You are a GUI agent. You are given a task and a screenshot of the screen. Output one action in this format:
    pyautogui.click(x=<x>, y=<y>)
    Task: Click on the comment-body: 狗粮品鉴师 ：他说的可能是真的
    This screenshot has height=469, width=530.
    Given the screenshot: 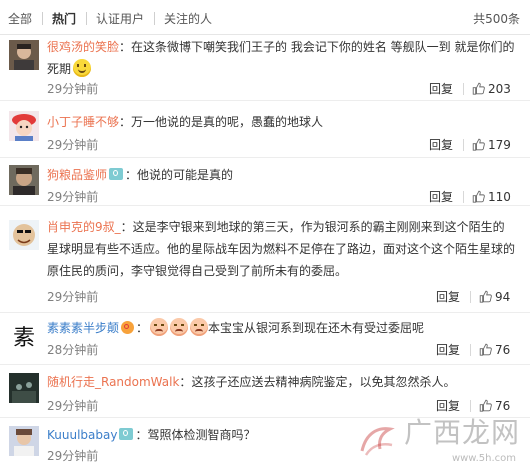 What is the action you would take?
    pyautogui.click(x=140, y=175)
    